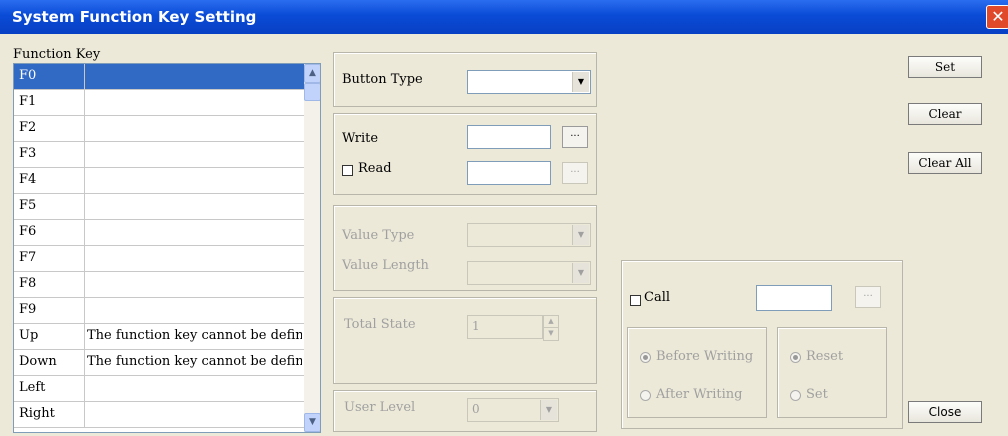 The image size is (1008, 436). What do you see at coordinates (529, 82) in the screenshot?
I see `button-type-select: ▼` at bounding box center [529, 82].